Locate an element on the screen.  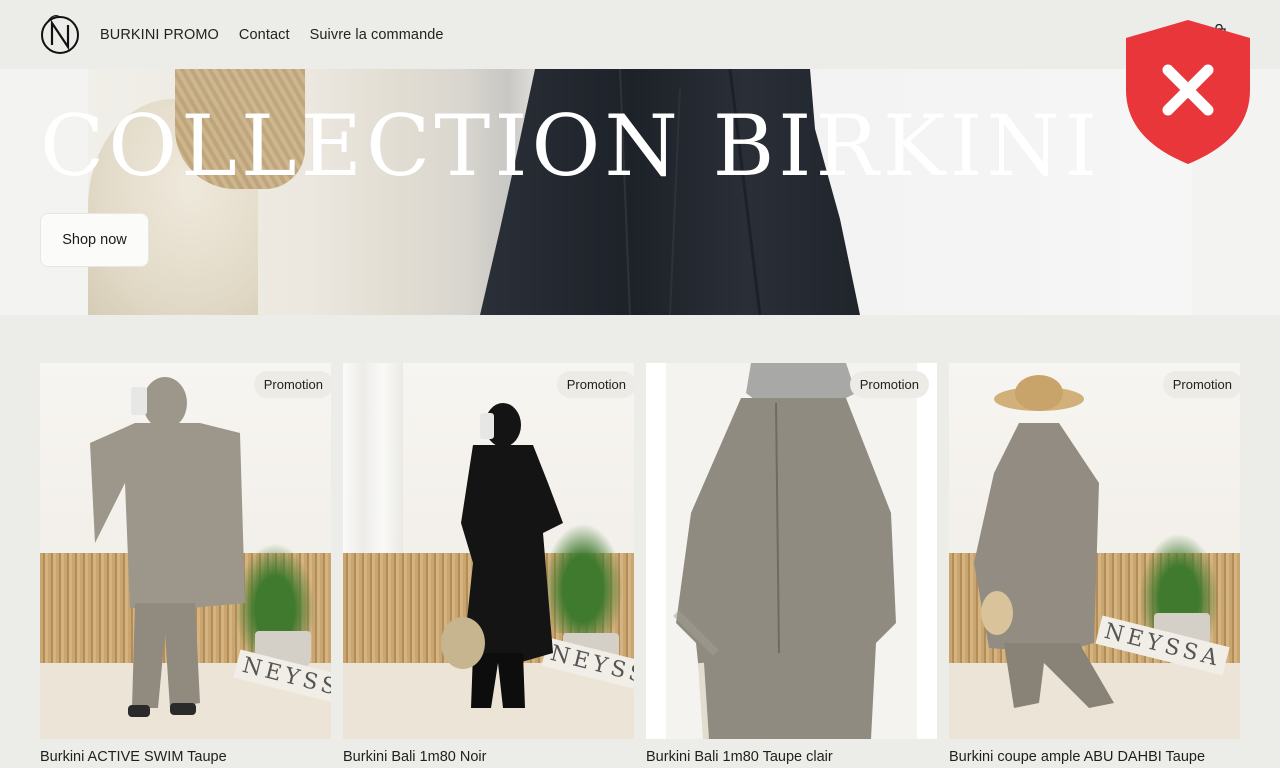
main-nav: BURKINI PROMO Contact Suivre la commande is located at coordinates (282, 35).